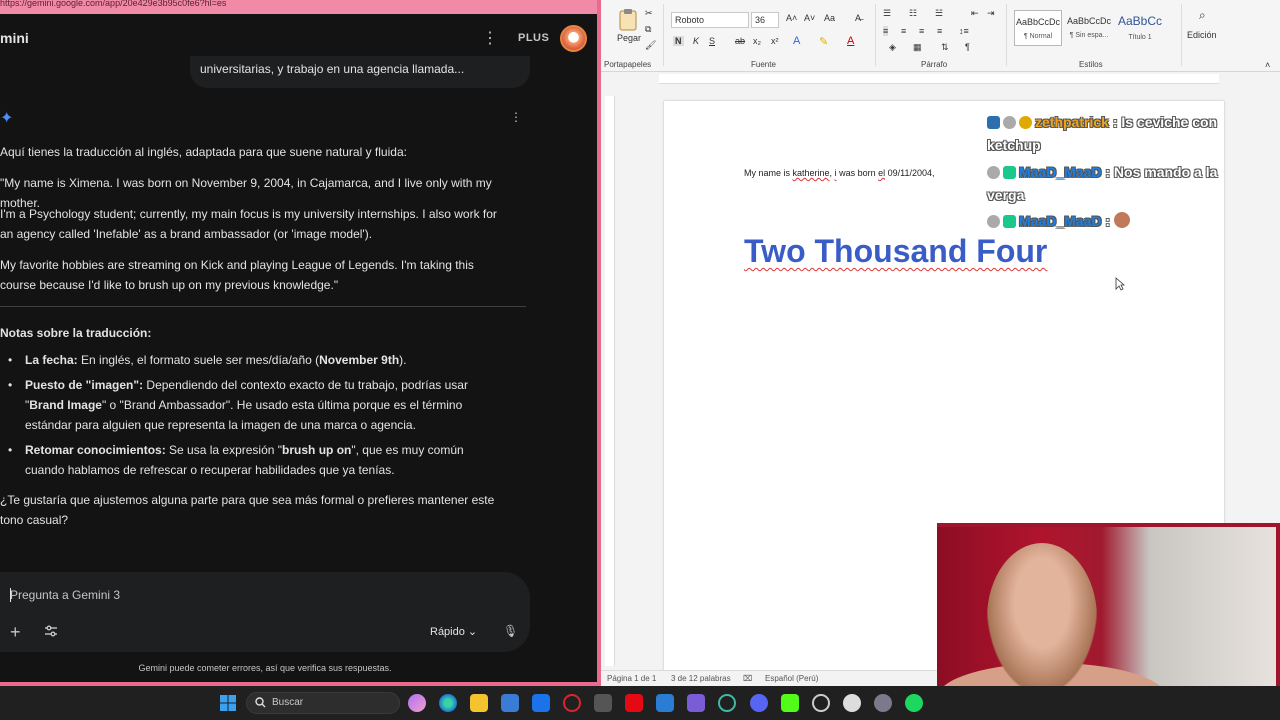 Image resolution: width=1280 pixels, height=720 pixels. I want to click on text-effects-icon: A, so click(796, 41).